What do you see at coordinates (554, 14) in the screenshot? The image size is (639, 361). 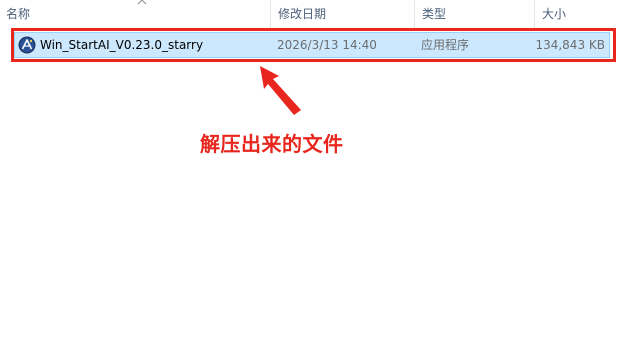 I see `column-header-size-label: 大小` at bounding box center [554, 14].